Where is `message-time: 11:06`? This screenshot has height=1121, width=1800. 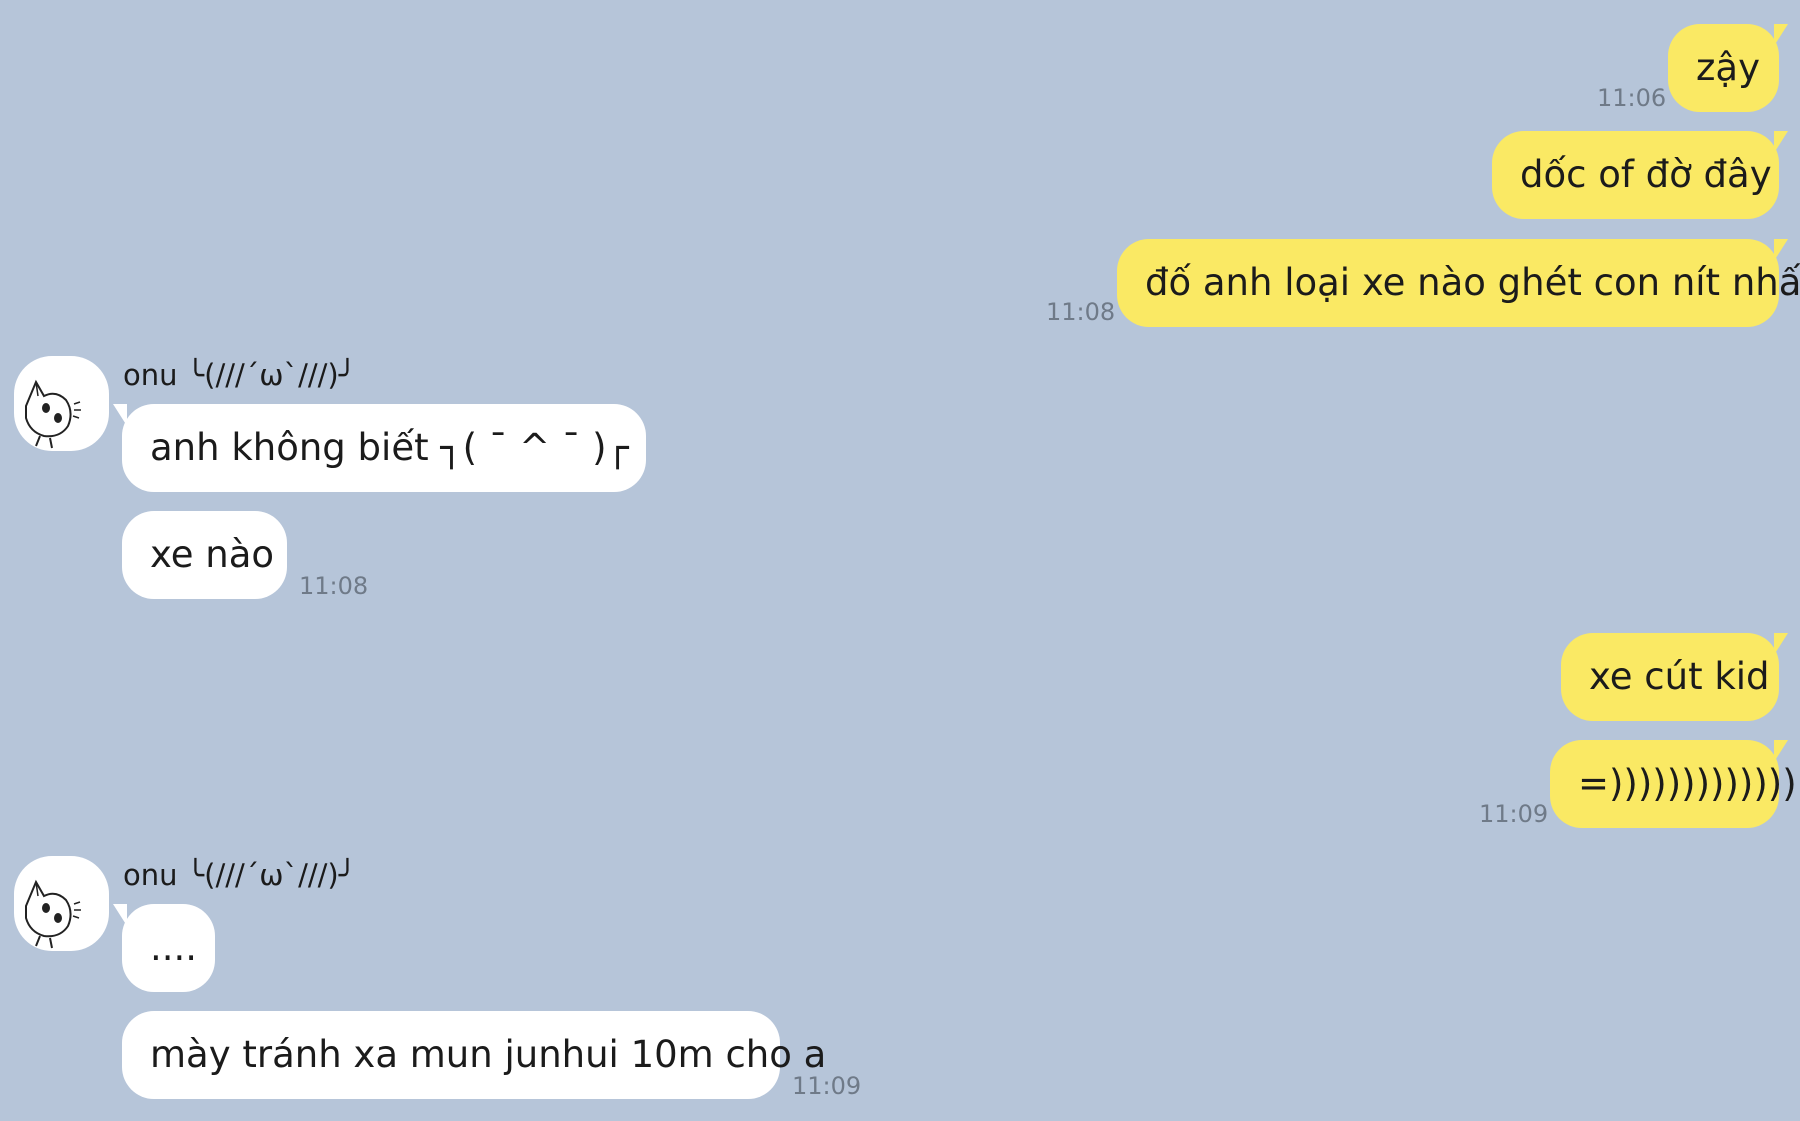
message-time: 11:06 is located at coordinates (1632, 98).